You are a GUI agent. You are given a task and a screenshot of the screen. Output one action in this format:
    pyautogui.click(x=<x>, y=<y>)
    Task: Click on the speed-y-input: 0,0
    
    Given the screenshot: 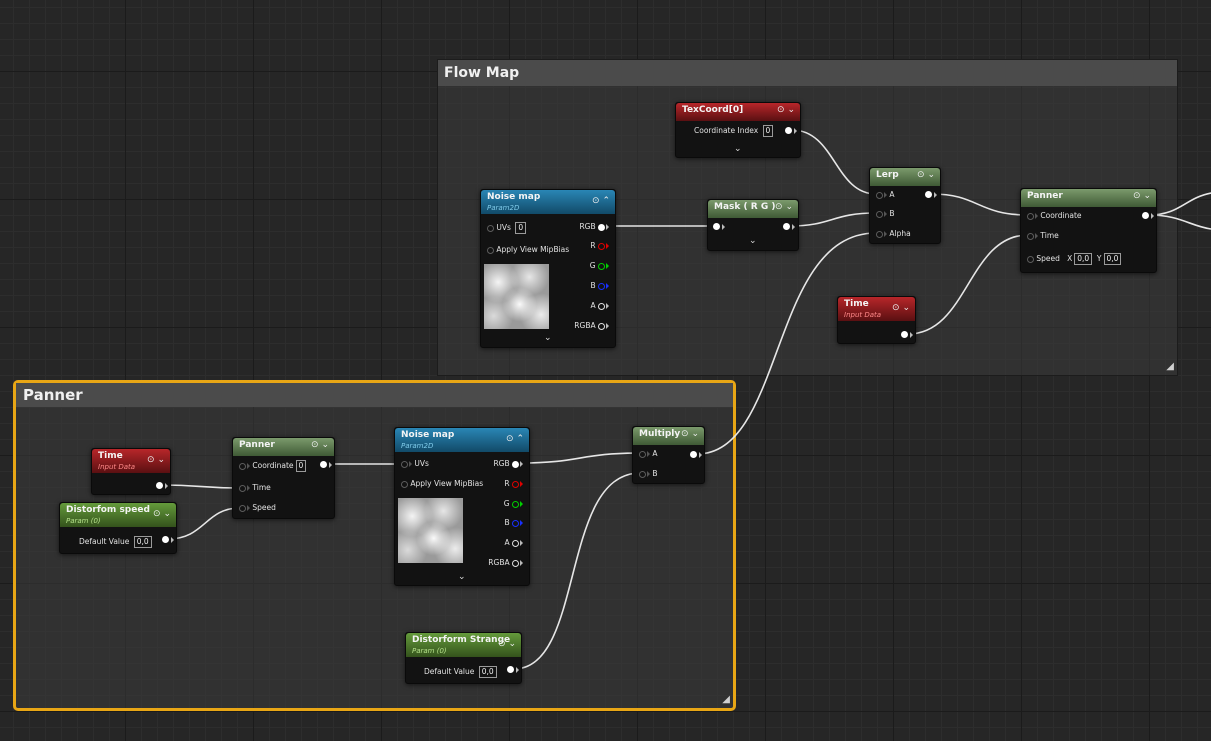 What is the action you would take?
    pyautogui.click(x=1112, y=259)
    